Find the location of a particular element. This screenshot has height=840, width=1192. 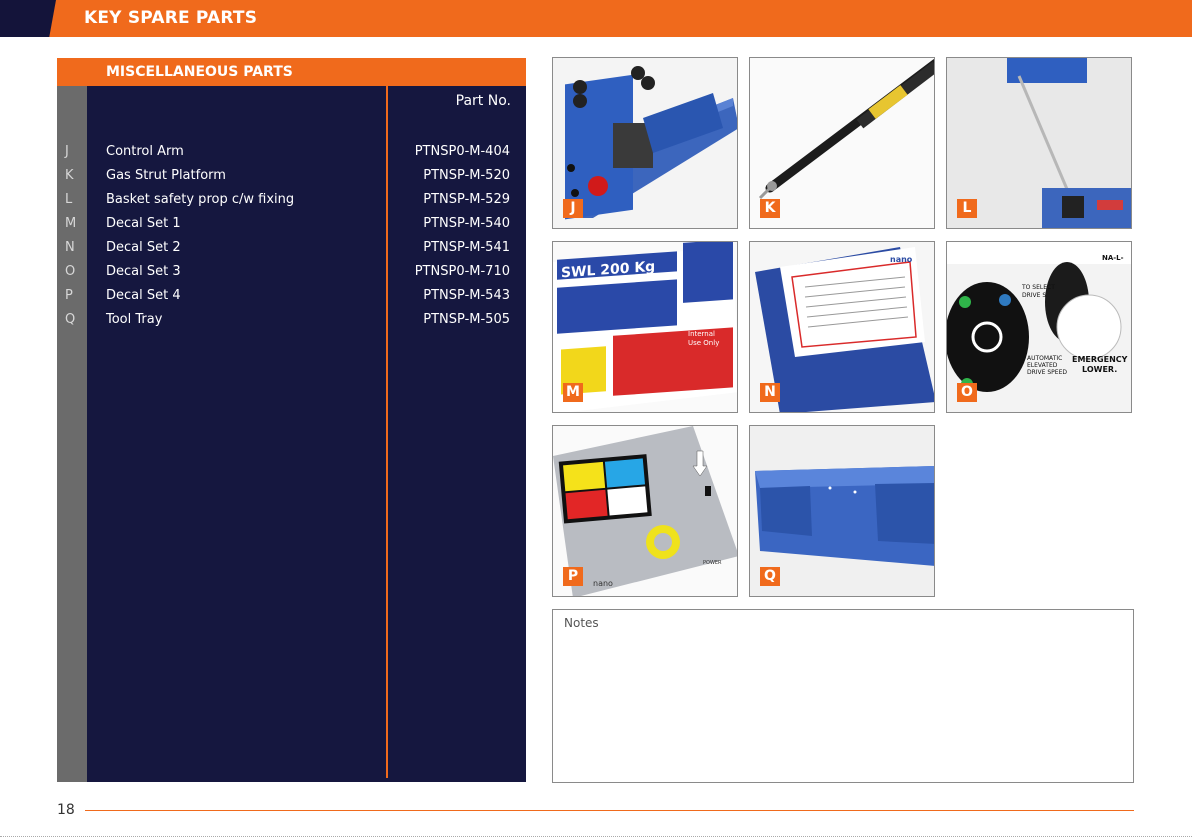

table-row: K Gas Strut Platform PTNSP-M-520 is located at coordinates (291, 180).